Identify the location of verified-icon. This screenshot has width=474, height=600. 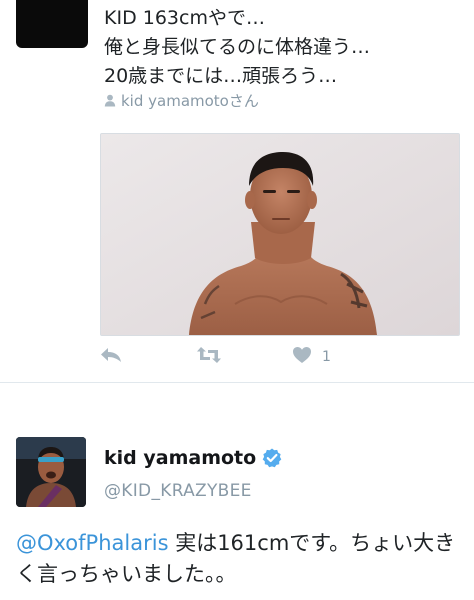
(272, 458).